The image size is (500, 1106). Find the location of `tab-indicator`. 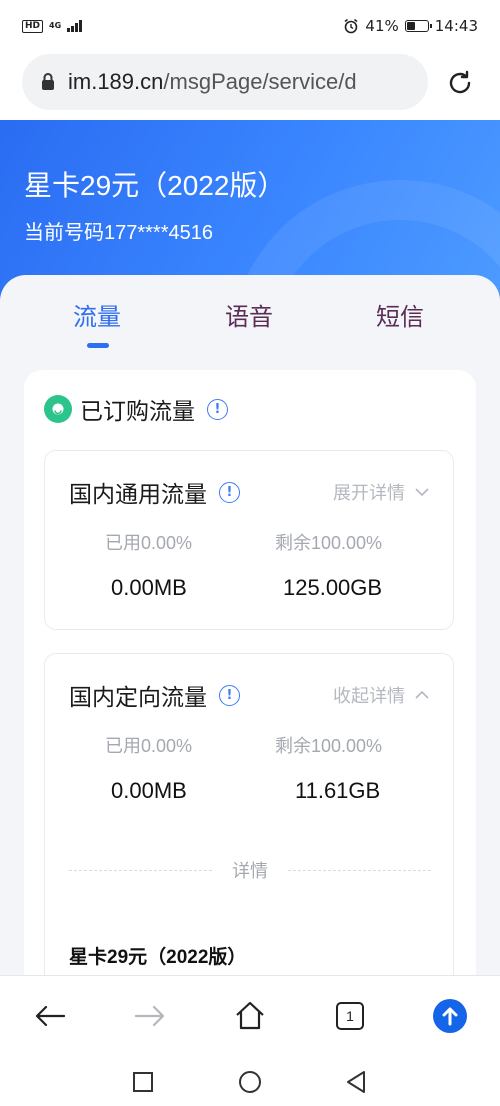

tab-indicator is located at coordinates (98, 345).